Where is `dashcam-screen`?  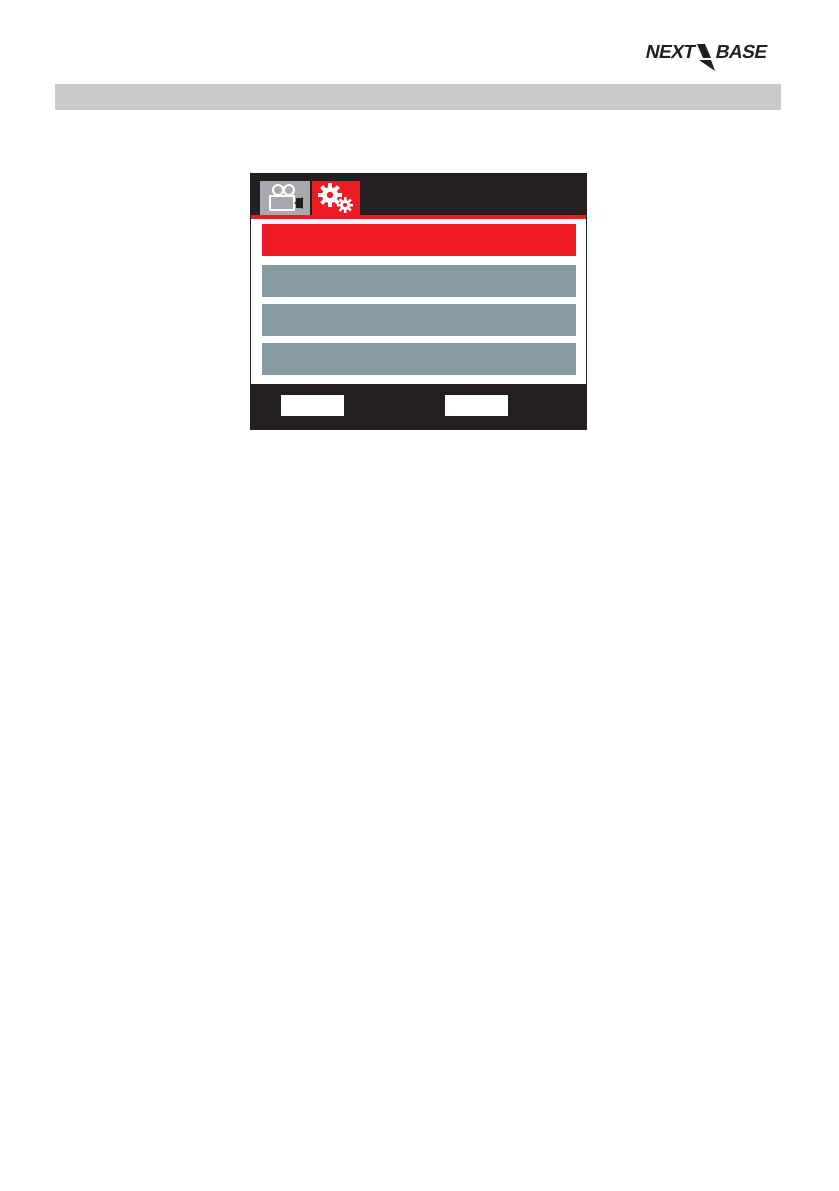
dashcam-screen is located at coordinates (418, 301).